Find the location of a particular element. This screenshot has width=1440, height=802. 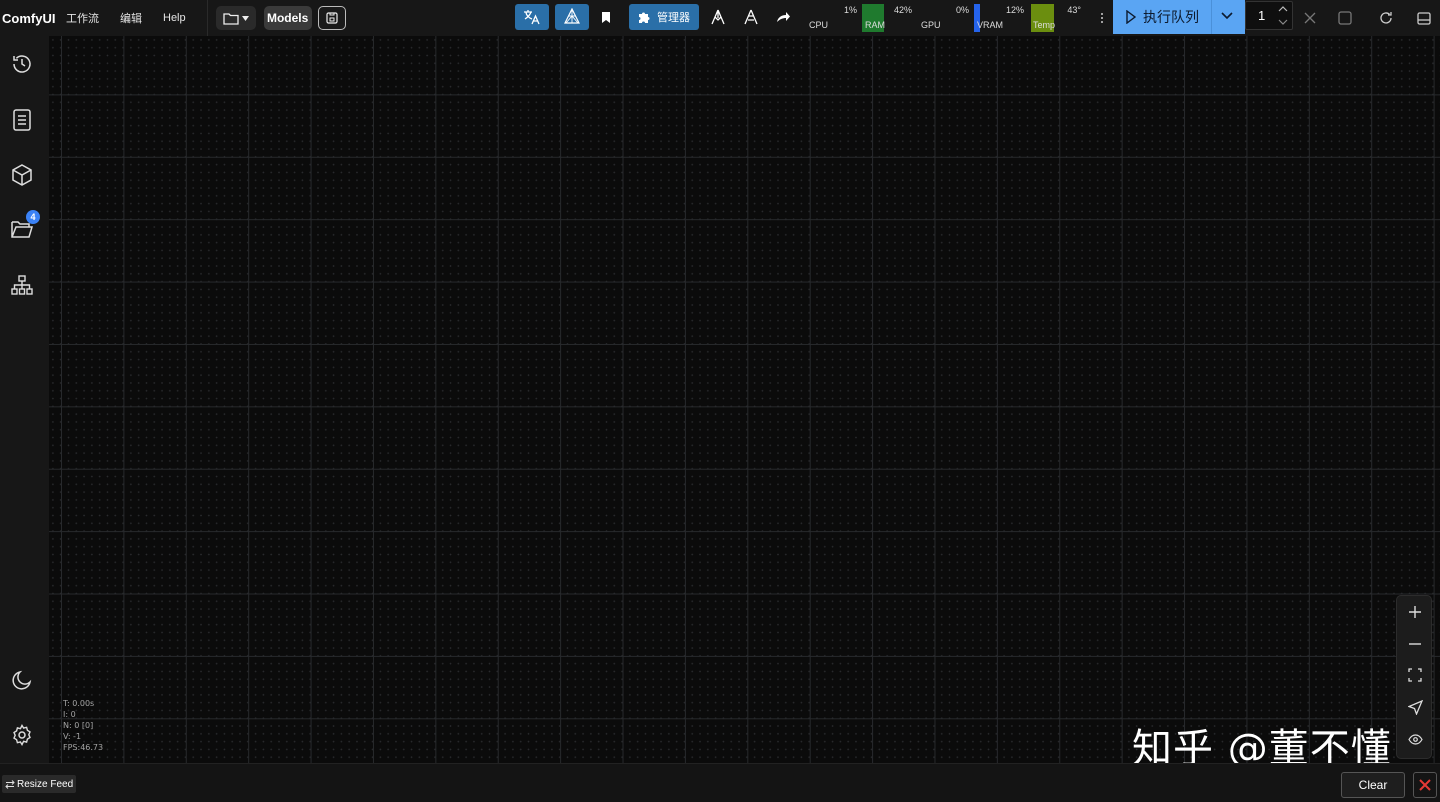

canvas-stats: T: 0.00s I: 0 N: 0 [0] V: -1 FPS:46.73 is located at coordinates (83, 725).